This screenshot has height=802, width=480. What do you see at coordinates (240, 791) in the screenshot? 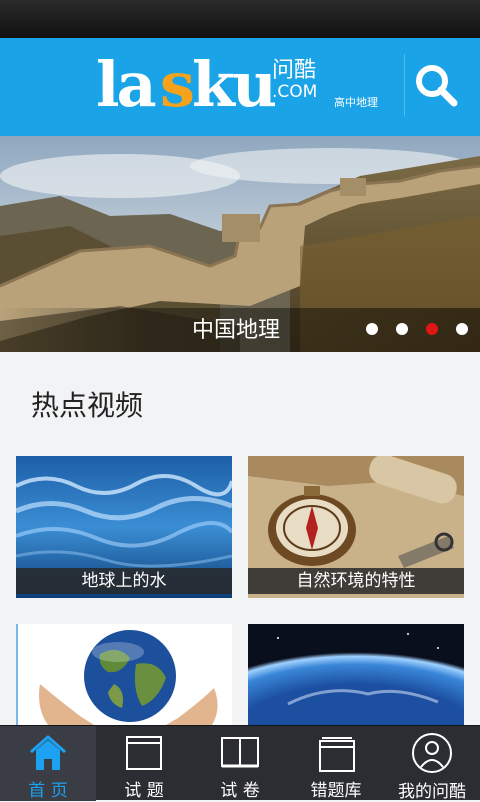
I see `nav-label: 试 卷` at bounding box center [240, 791].